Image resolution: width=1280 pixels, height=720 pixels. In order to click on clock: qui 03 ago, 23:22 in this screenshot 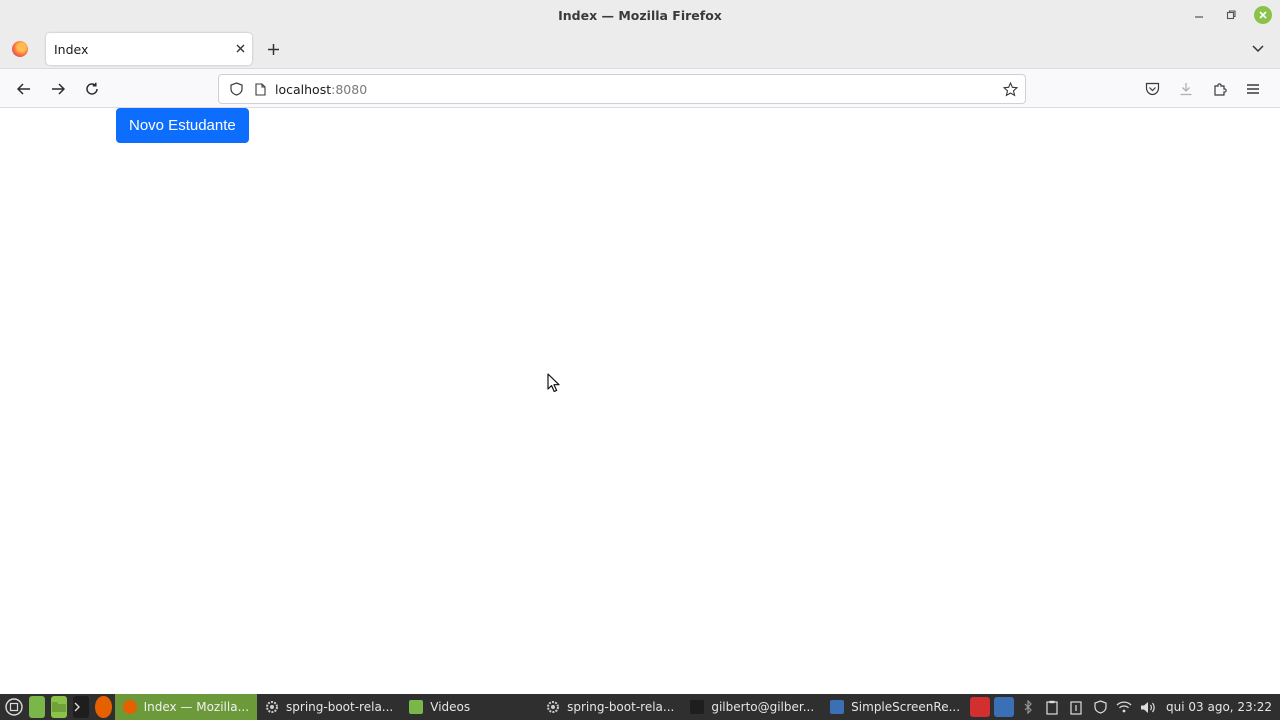, I will do `click(1220, 707)`.